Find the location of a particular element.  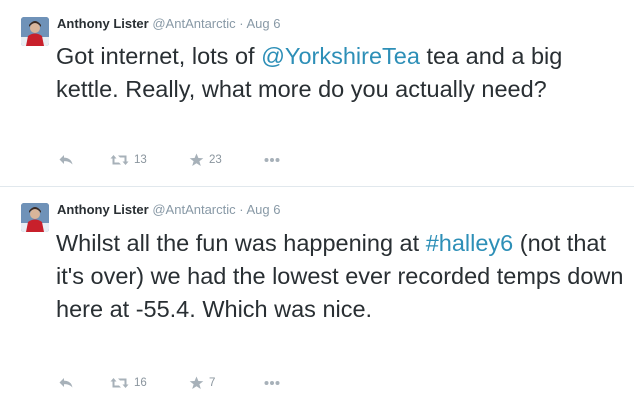

hashtag-link: #halley6 is located at coordinates (470, 243).